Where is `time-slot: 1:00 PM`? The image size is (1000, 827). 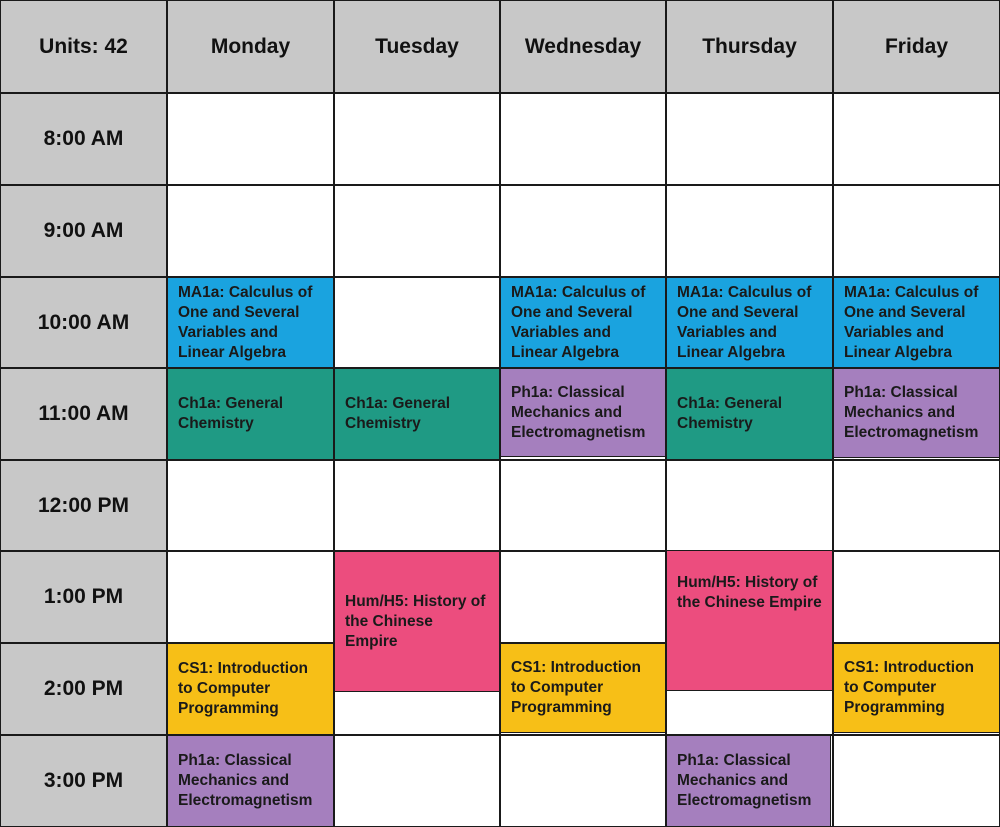
time-slot: 1:00 PM is located at coordinates (83, 597).